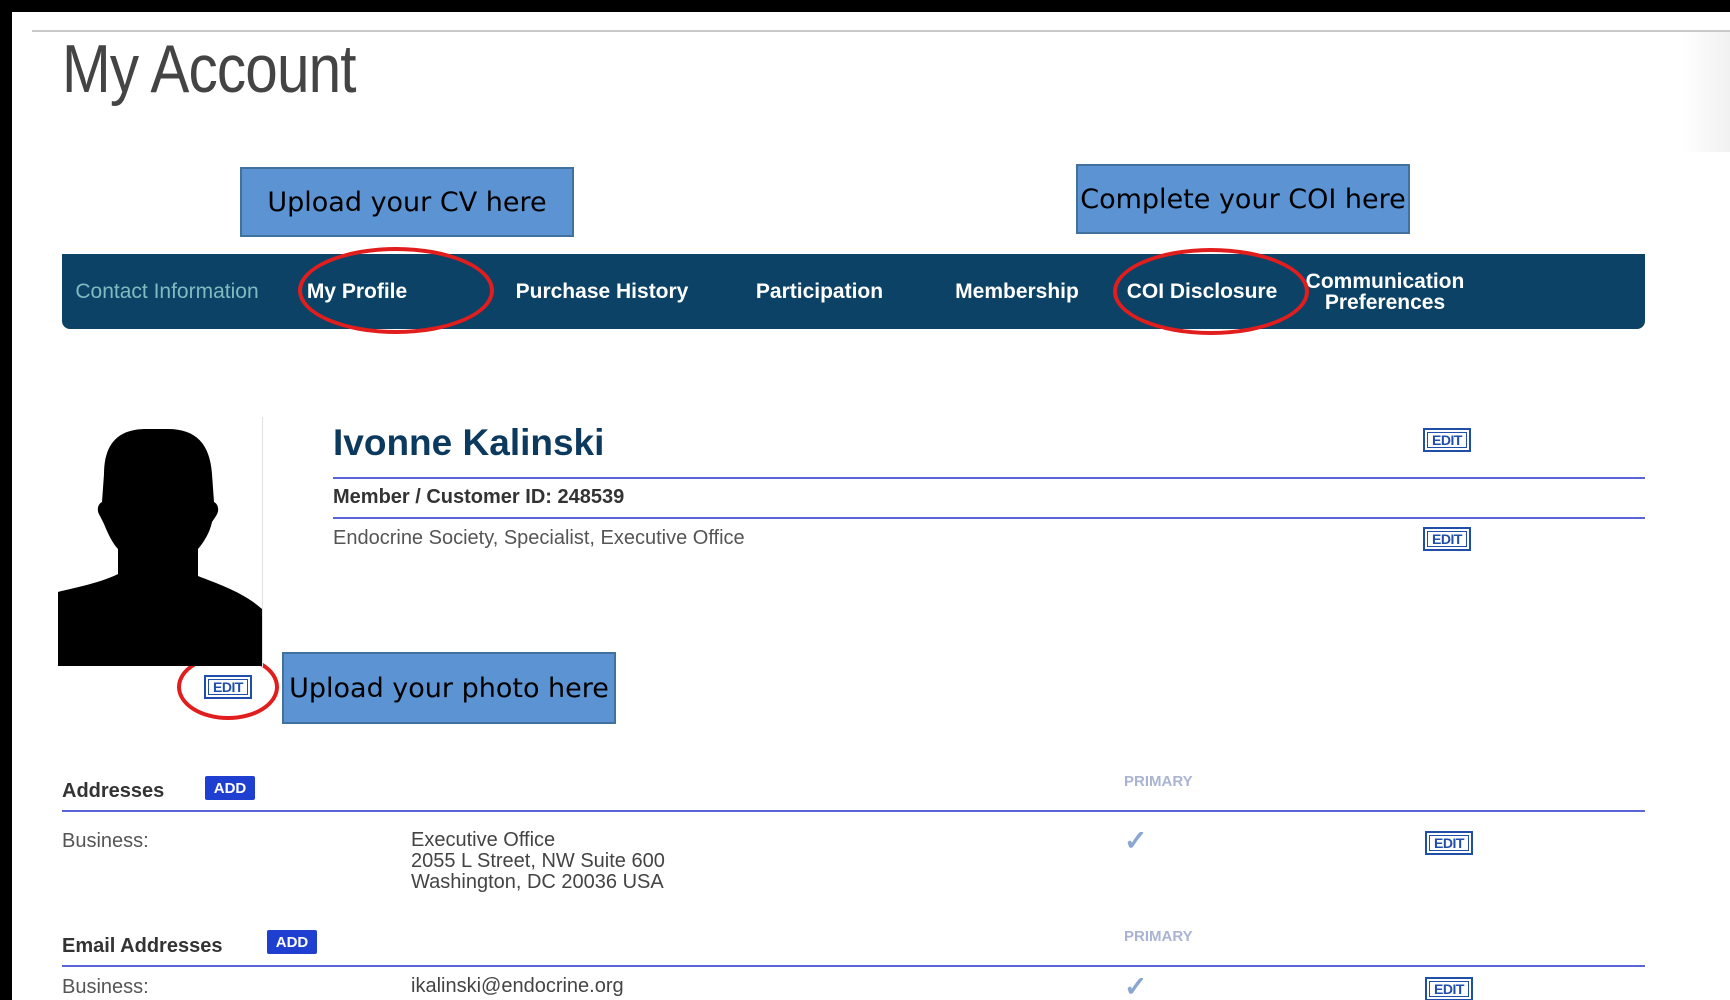  Describe the element at coordinates (292, 942) in the screenshot. I see `add-email-button: ADD` at that location.